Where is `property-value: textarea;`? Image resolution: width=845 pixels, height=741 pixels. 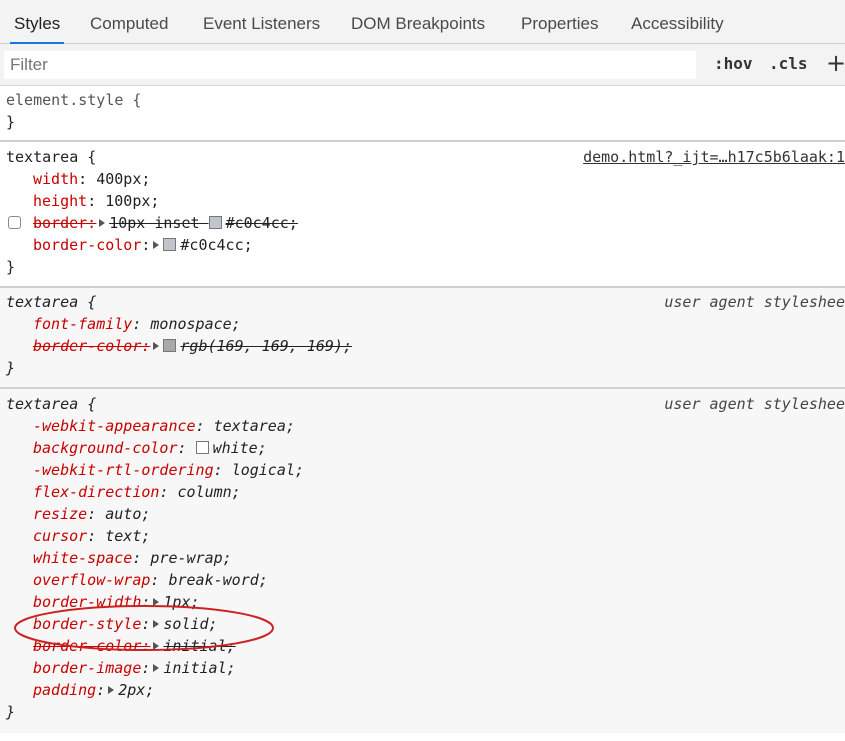 property-value: textarea; is located at coordinates (254, 426).